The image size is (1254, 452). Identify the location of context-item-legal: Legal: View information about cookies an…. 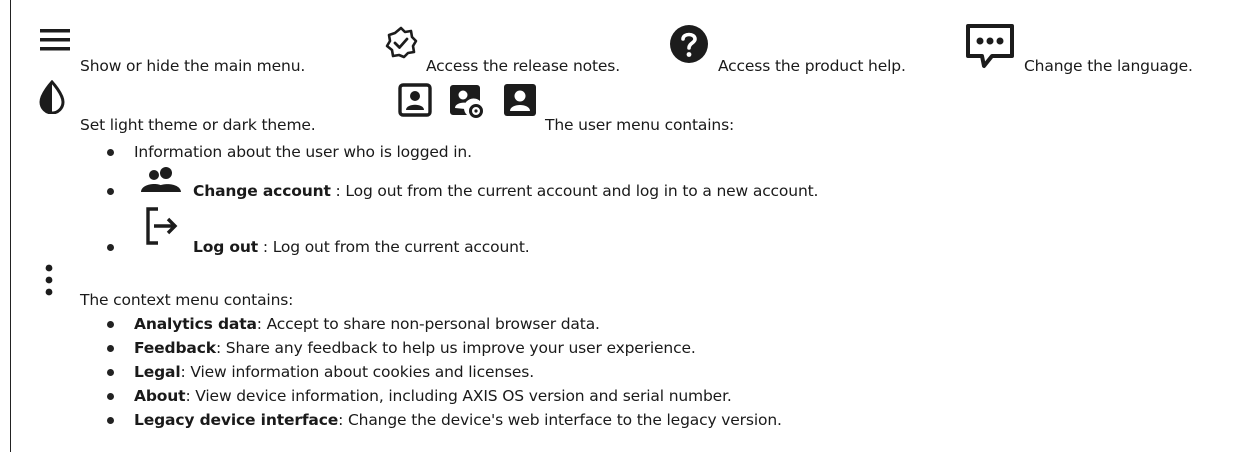
(334, 372).